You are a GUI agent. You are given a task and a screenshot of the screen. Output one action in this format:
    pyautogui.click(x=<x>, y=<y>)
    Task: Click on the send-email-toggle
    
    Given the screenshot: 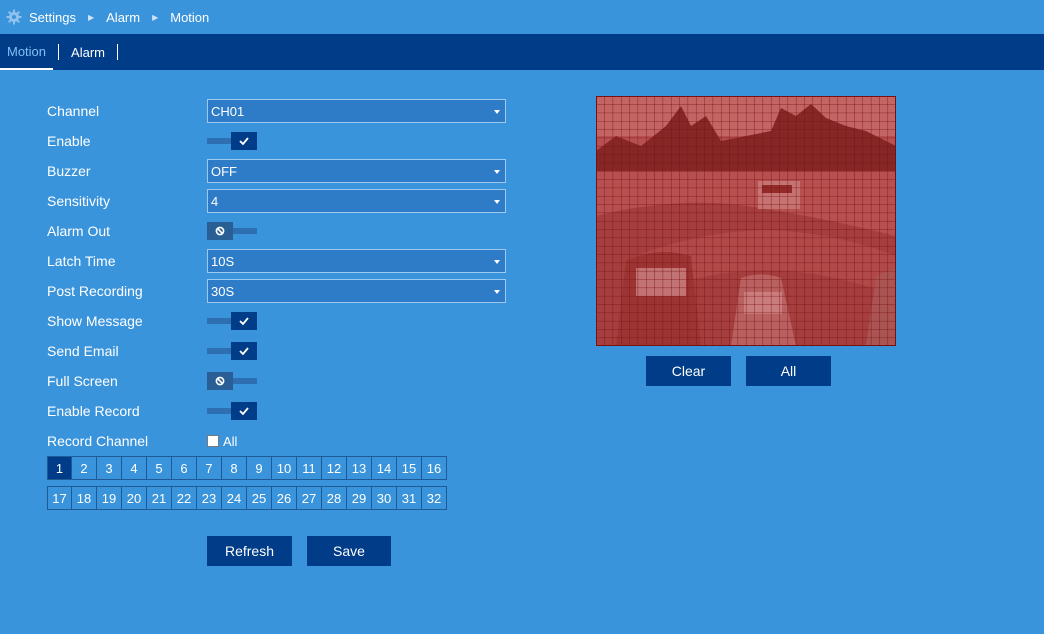 What is the action you would take?
    pyautogui.click(x=232, y=351)
    